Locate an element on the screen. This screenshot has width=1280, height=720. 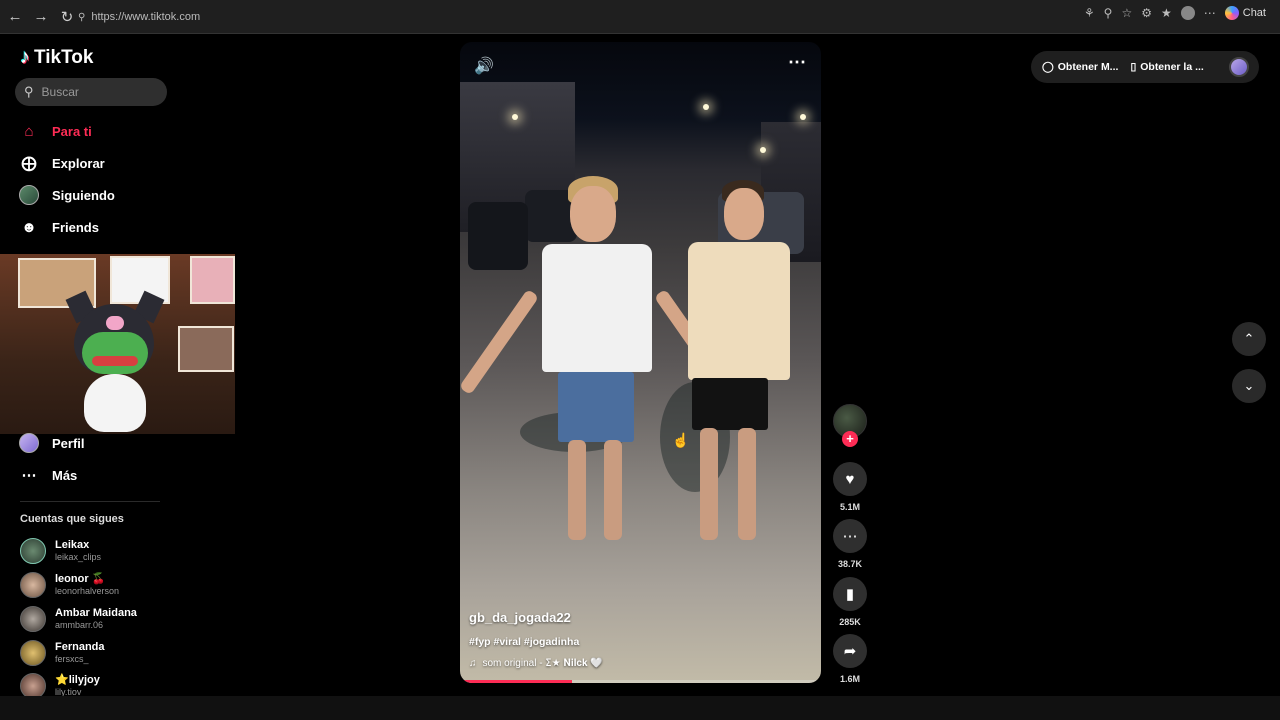
following-account: Fernanda fersxcs_ is located at coordinates (62, 653).